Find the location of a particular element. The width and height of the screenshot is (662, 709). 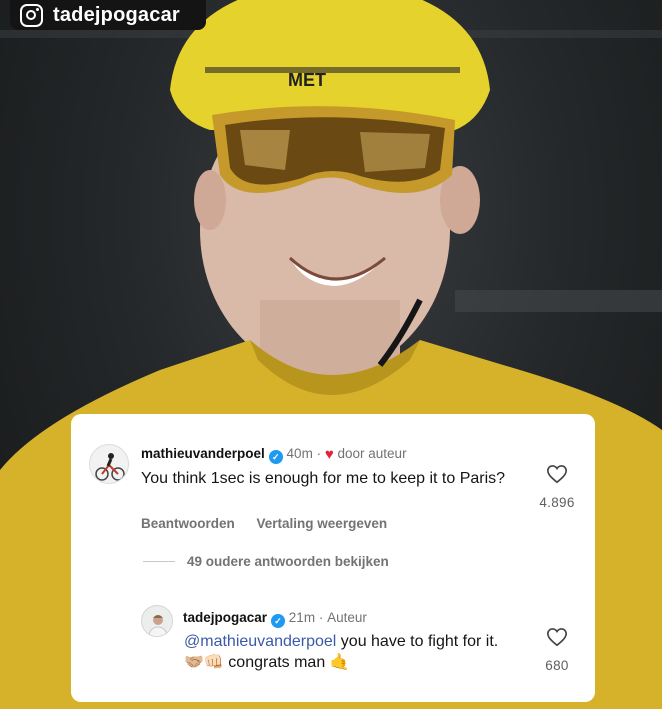

comment-time: 40m is located at coordinates (299, 453).